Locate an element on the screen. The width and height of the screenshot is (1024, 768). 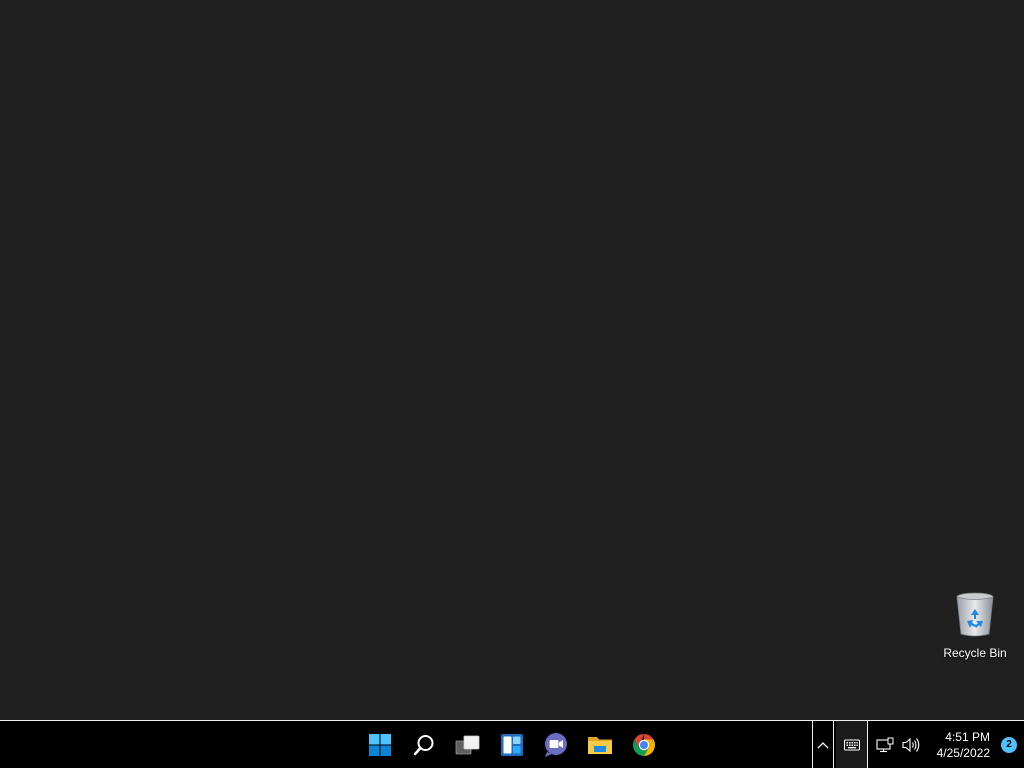
network-icon is located at coordinates (885, 744).